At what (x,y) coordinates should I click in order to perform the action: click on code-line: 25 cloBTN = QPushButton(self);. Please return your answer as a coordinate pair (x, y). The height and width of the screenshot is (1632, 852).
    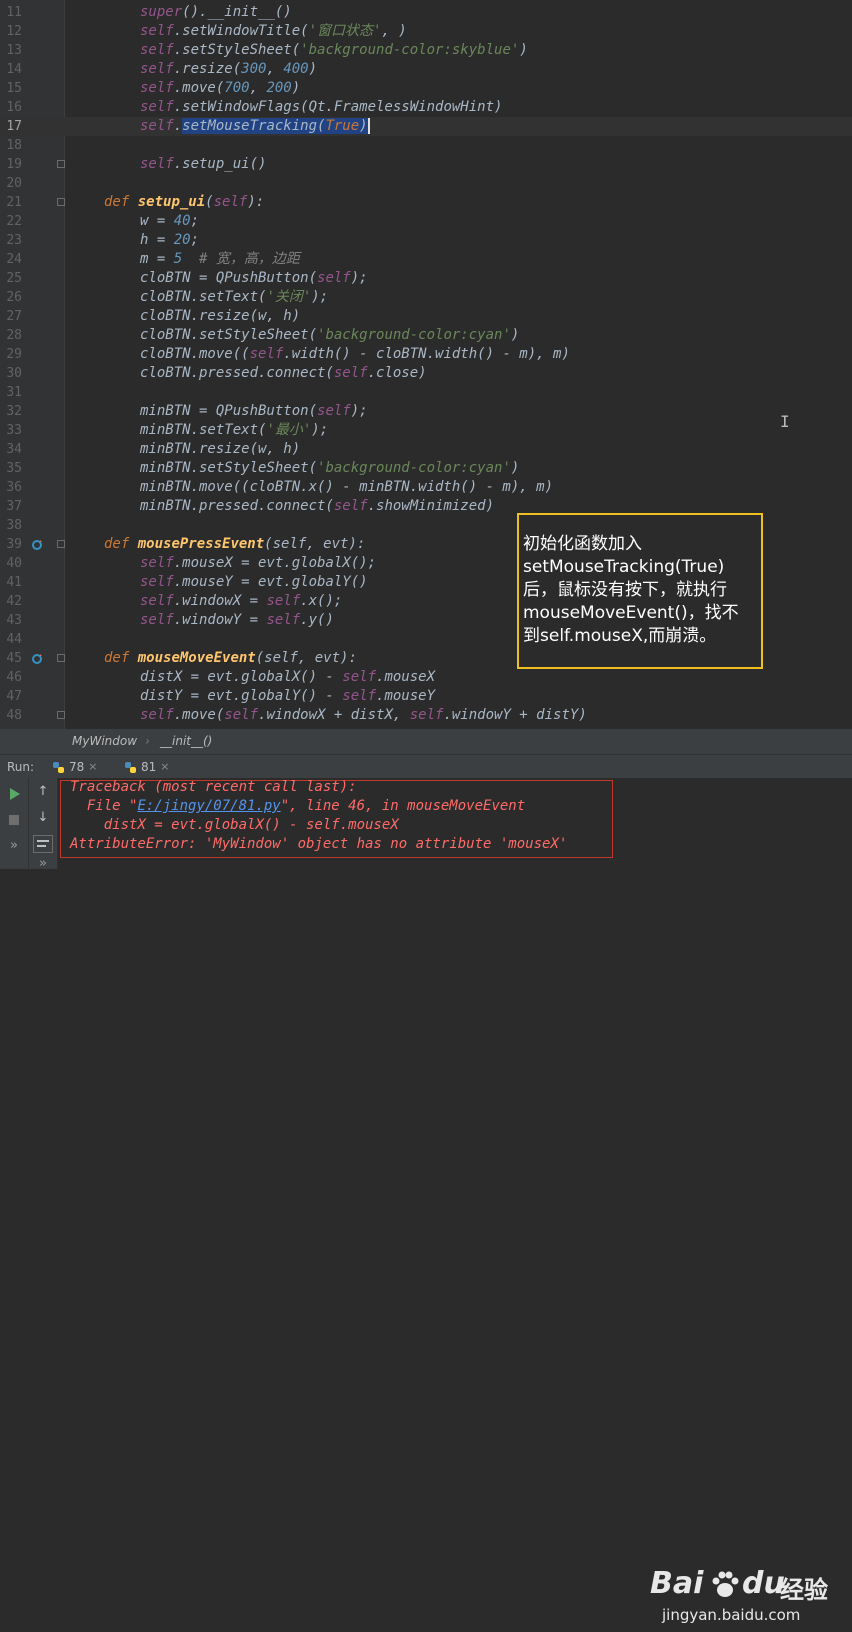
    Looking at the image, I should click on (426, 278).